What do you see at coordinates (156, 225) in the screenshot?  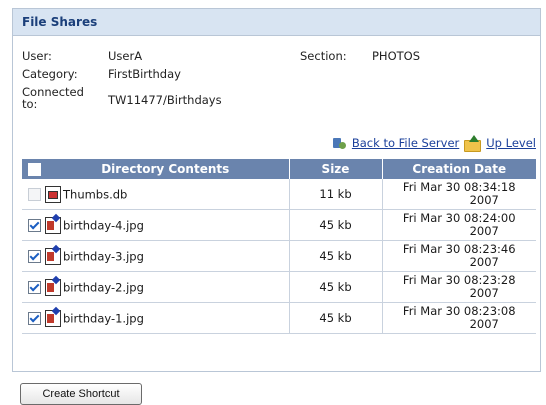 I see `file-name-cell: birthday-4.jpg` at bounding box center [156, 225].